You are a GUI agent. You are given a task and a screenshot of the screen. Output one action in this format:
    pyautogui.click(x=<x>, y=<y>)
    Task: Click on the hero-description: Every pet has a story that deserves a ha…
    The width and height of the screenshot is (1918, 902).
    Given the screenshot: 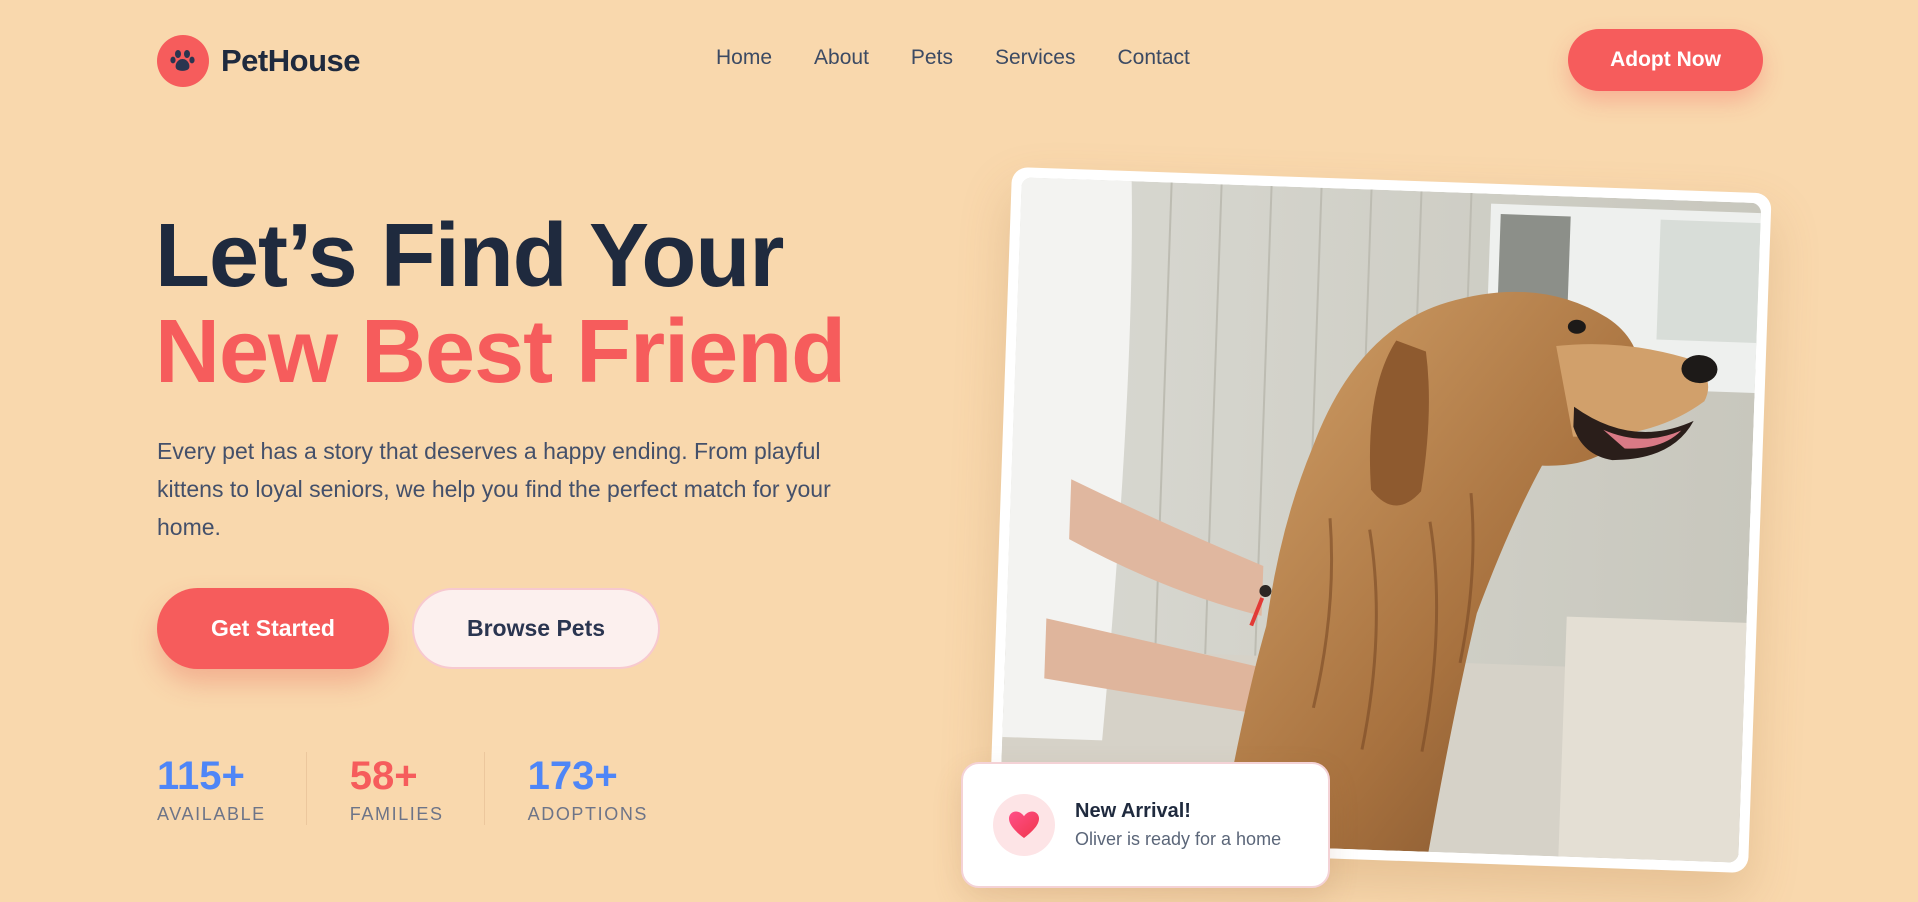 What is the action you would take?
    pyautogui.click(x=494, y=489)
    